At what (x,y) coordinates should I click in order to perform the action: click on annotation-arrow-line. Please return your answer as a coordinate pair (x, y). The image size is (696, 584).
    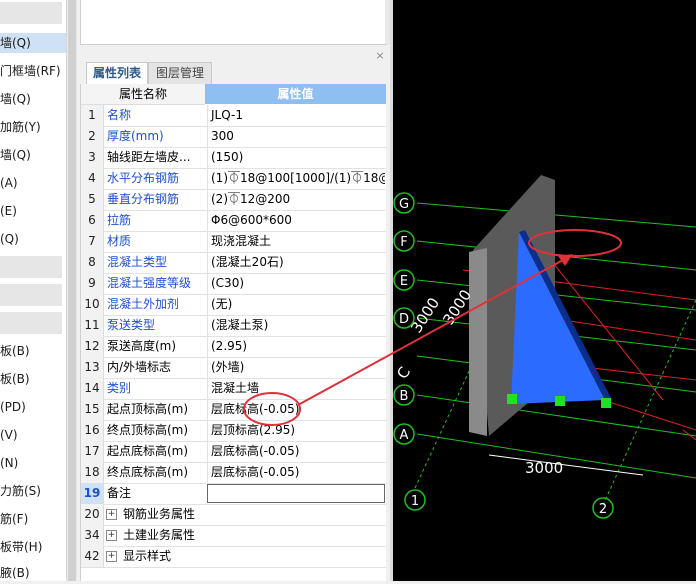
    Looking at the image, I should click on (430, 332).